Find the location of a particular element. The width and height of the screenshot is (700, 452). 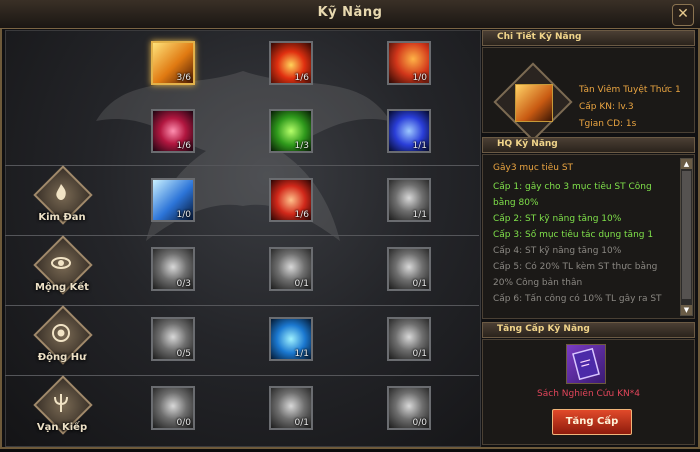

branch-mong-ket: Mộng Kết is located at coordinates (61, 273).